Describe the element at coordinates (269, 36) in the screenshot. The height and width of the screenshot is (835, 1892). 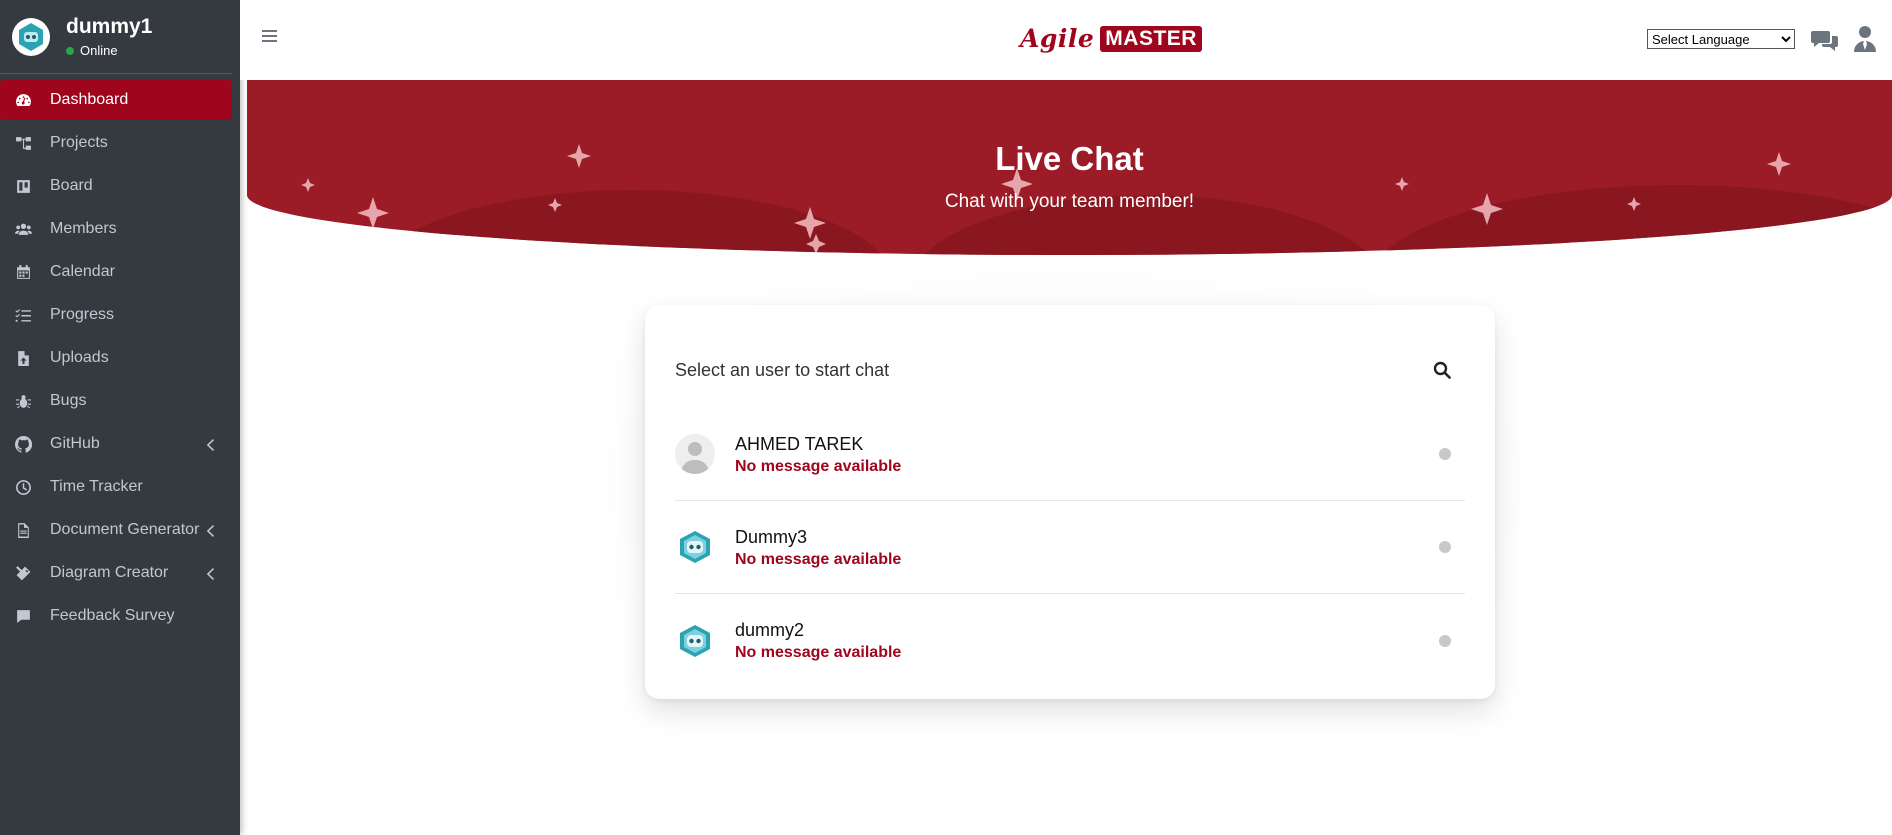
I see `hamburger-menu-icon` at that location.